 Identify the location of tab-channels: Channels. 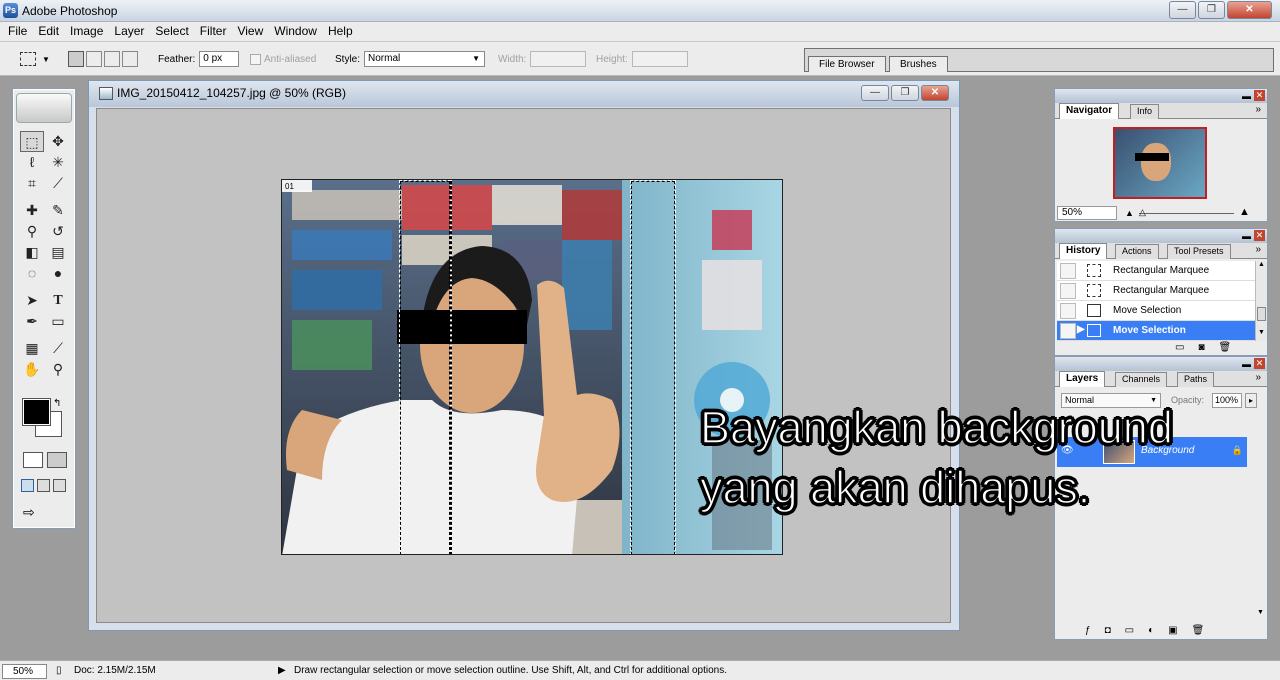
(1141, 379).